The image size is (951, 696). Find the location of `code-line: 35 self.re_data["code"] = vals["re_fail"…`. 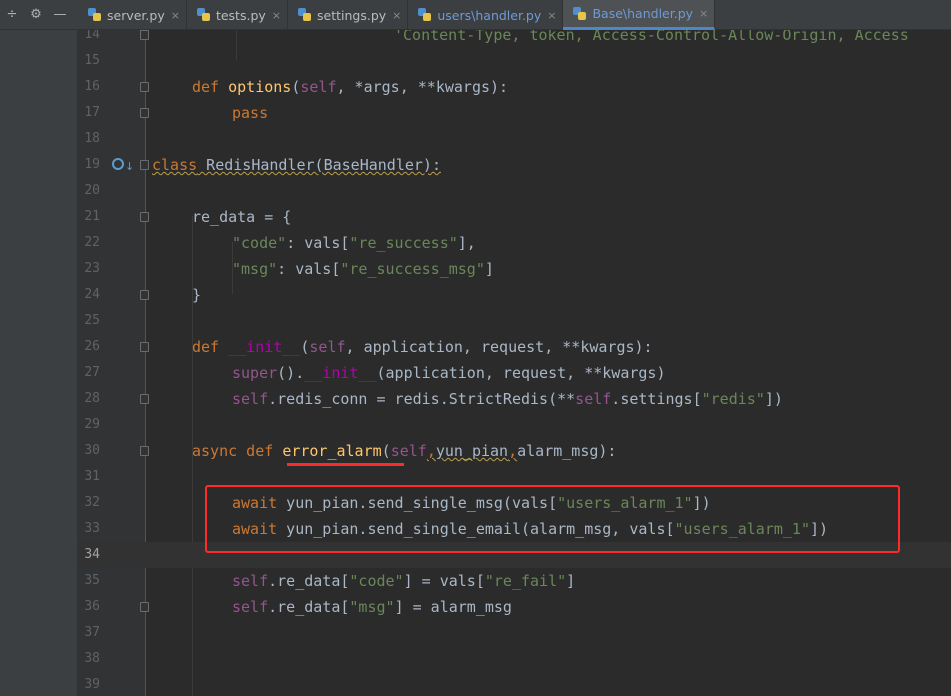

code-line: 35 self.re_data["code"] = vals["re_fail"… is located at coordinates (514, 581).